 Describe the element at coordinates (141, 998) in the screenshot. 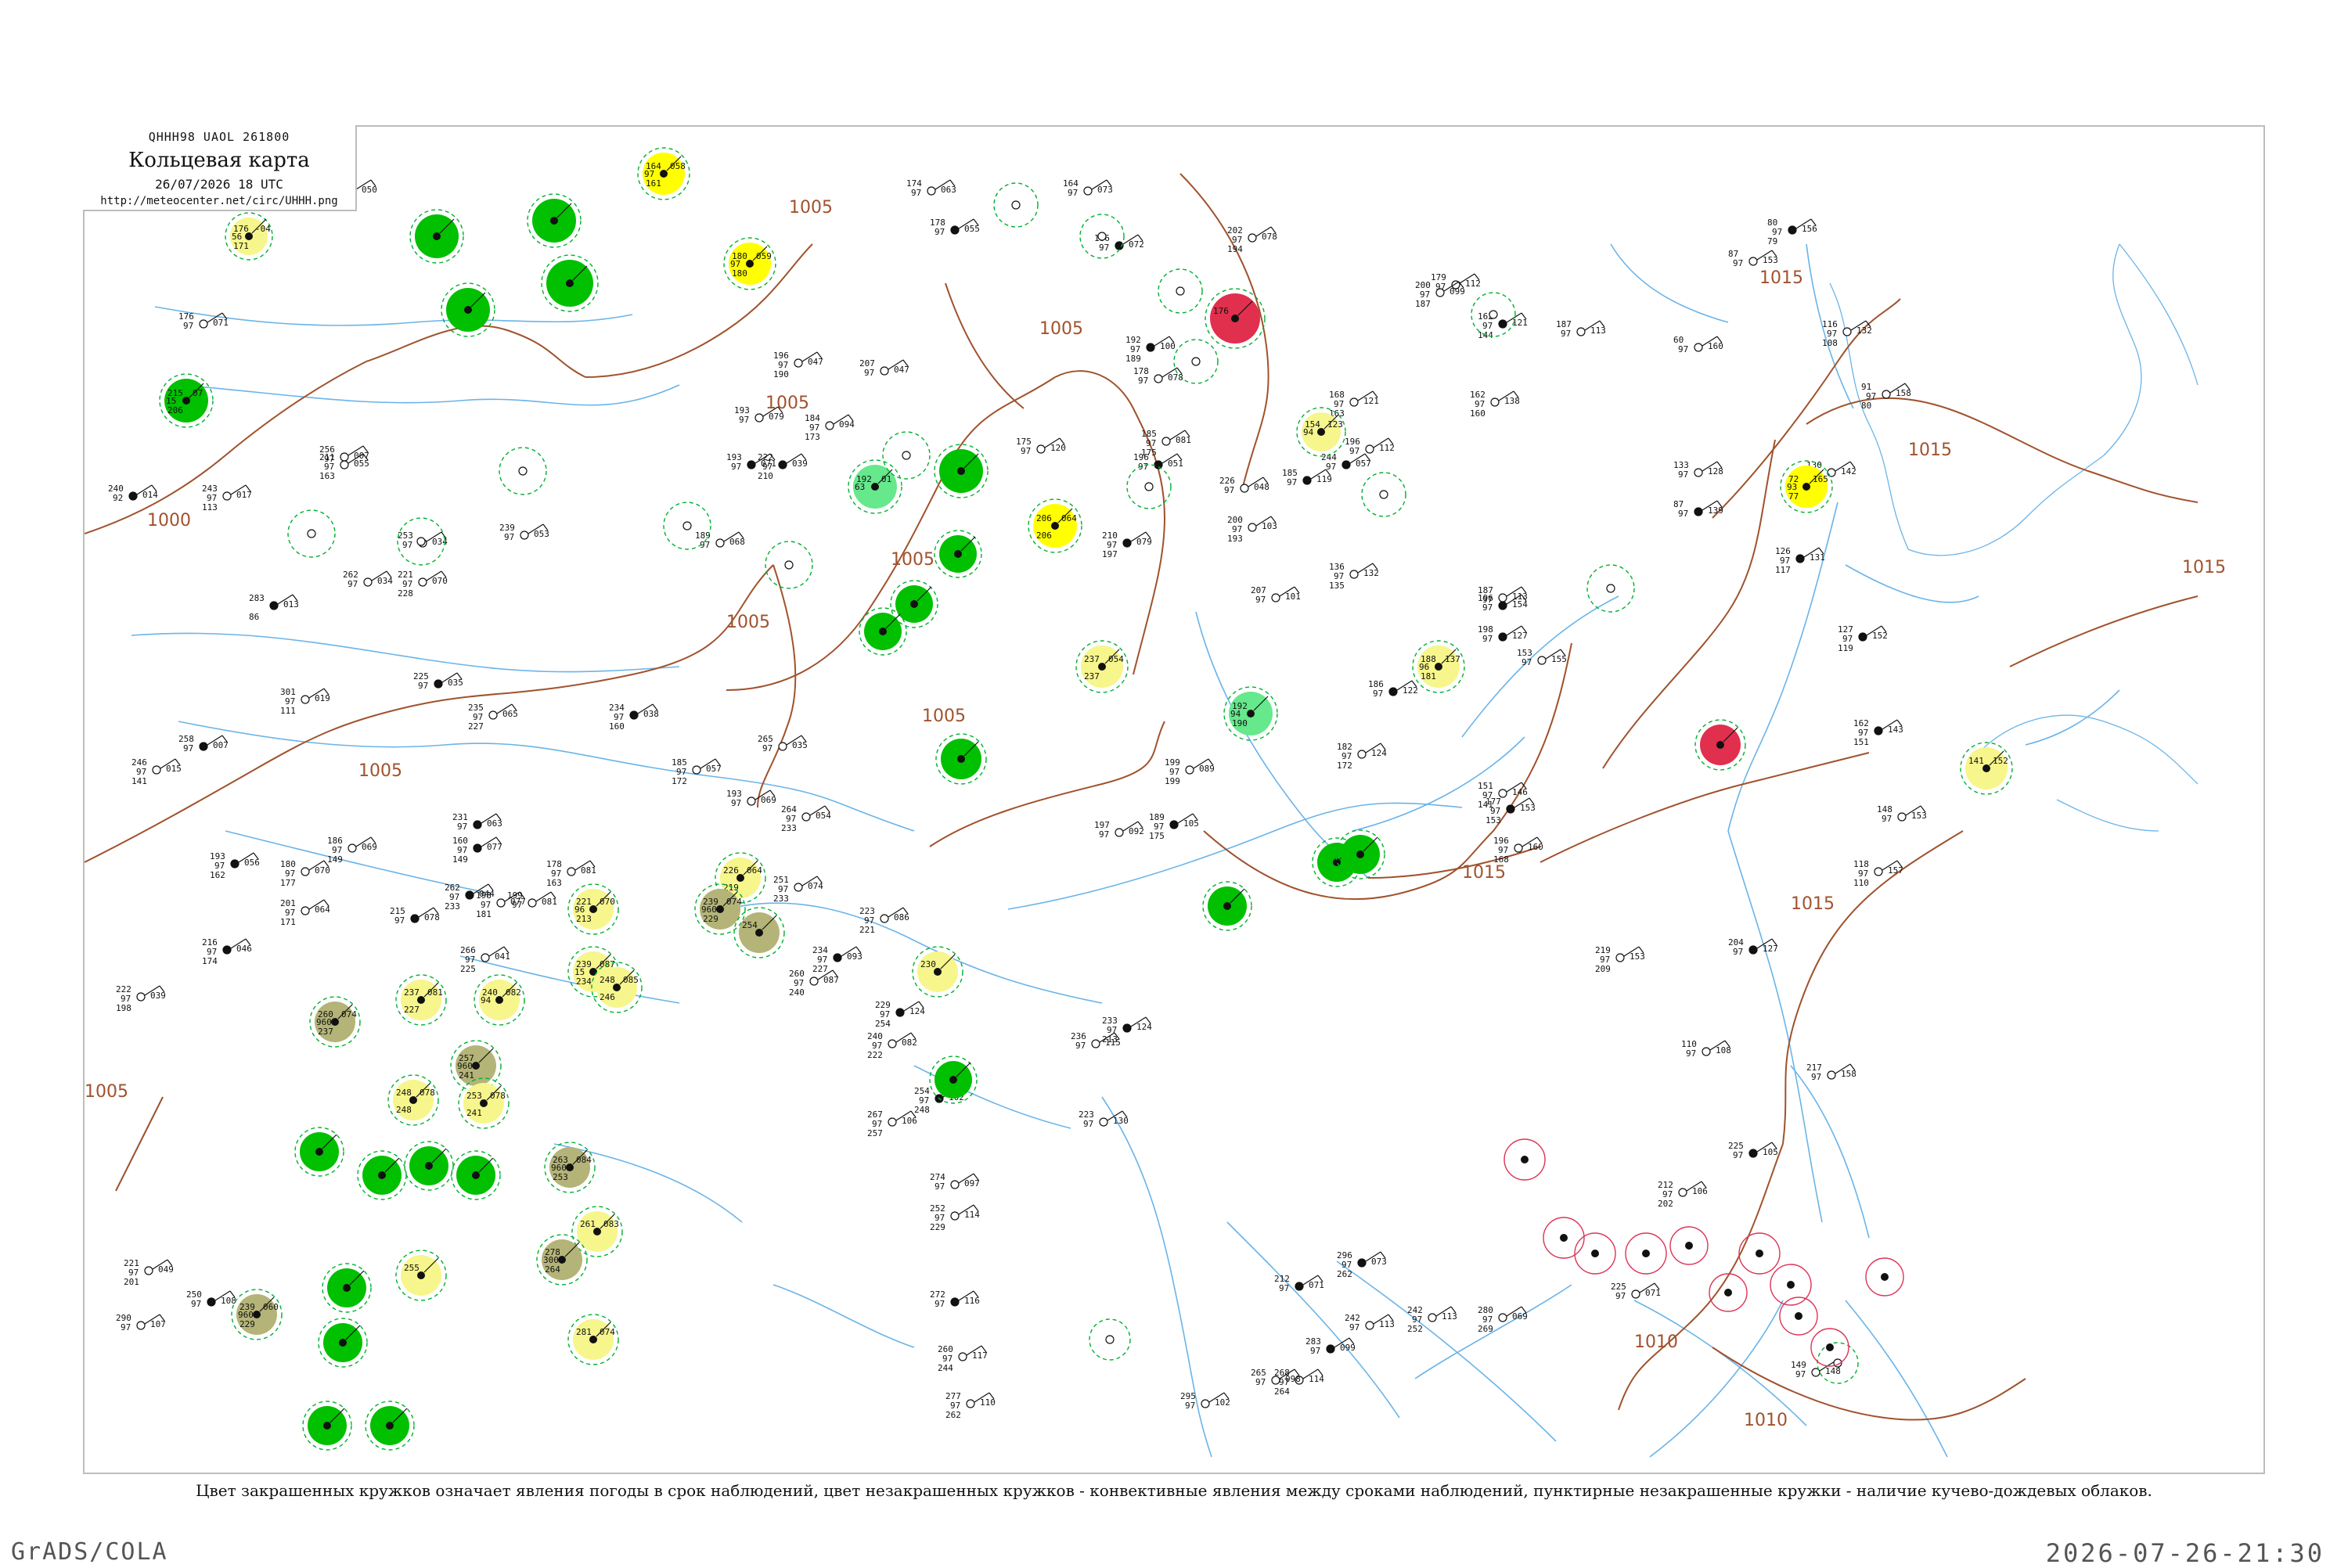

I see `station-plot: 22297198039` at that location.